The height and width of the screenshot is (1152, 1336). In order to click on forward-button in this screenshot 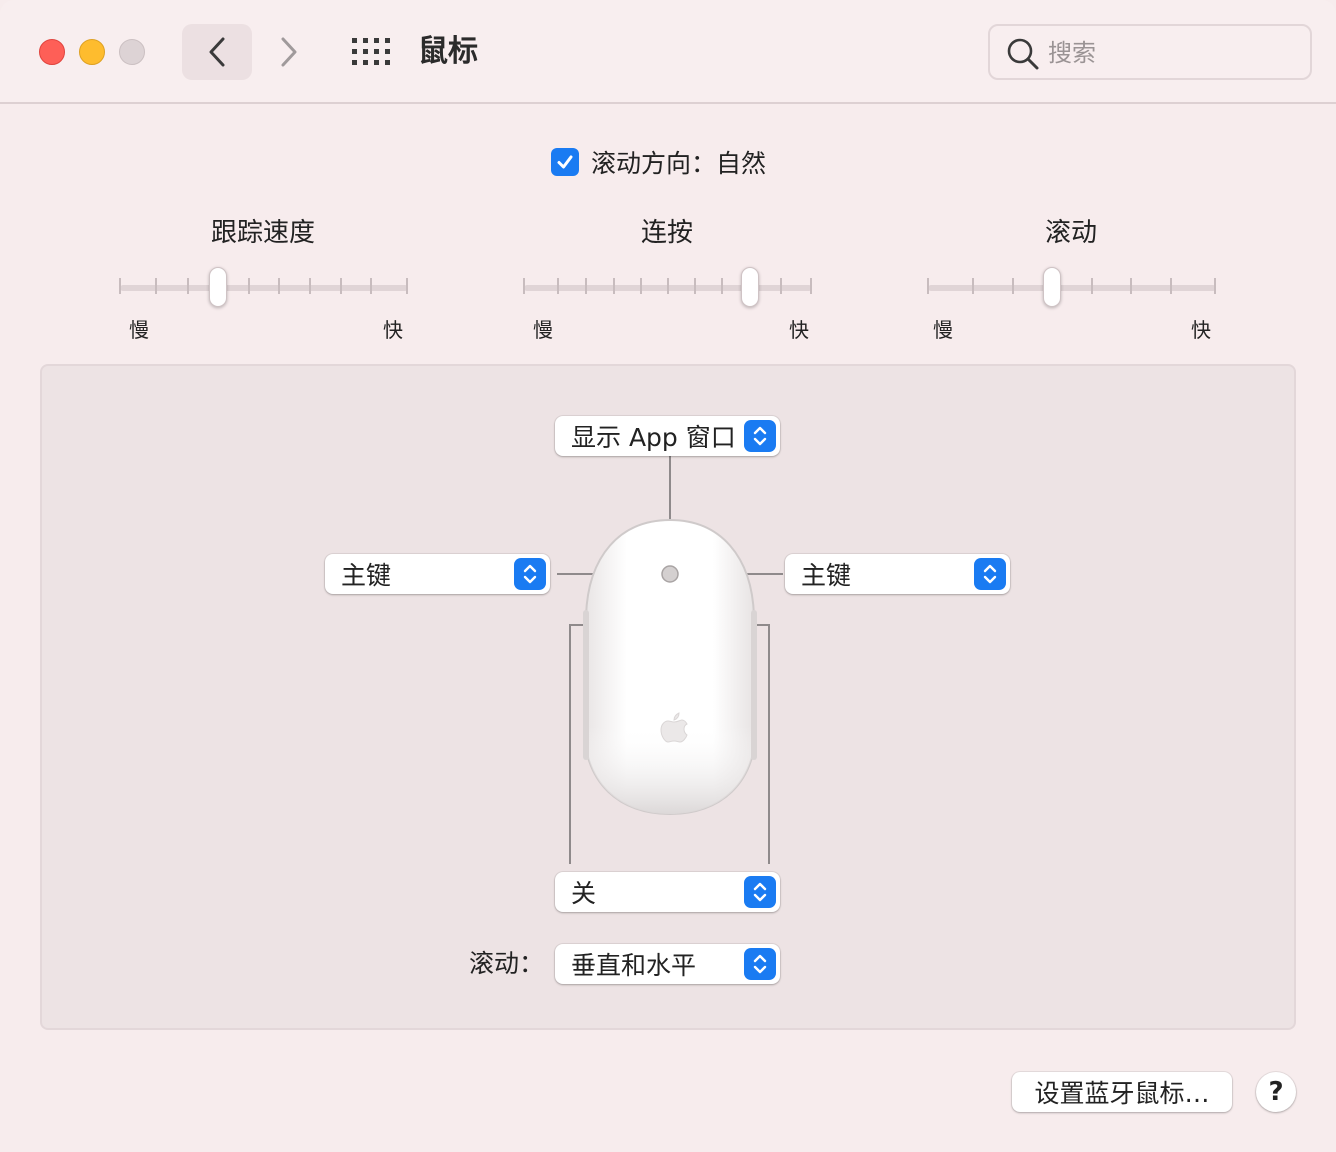, I will do `click(289, 52)`.